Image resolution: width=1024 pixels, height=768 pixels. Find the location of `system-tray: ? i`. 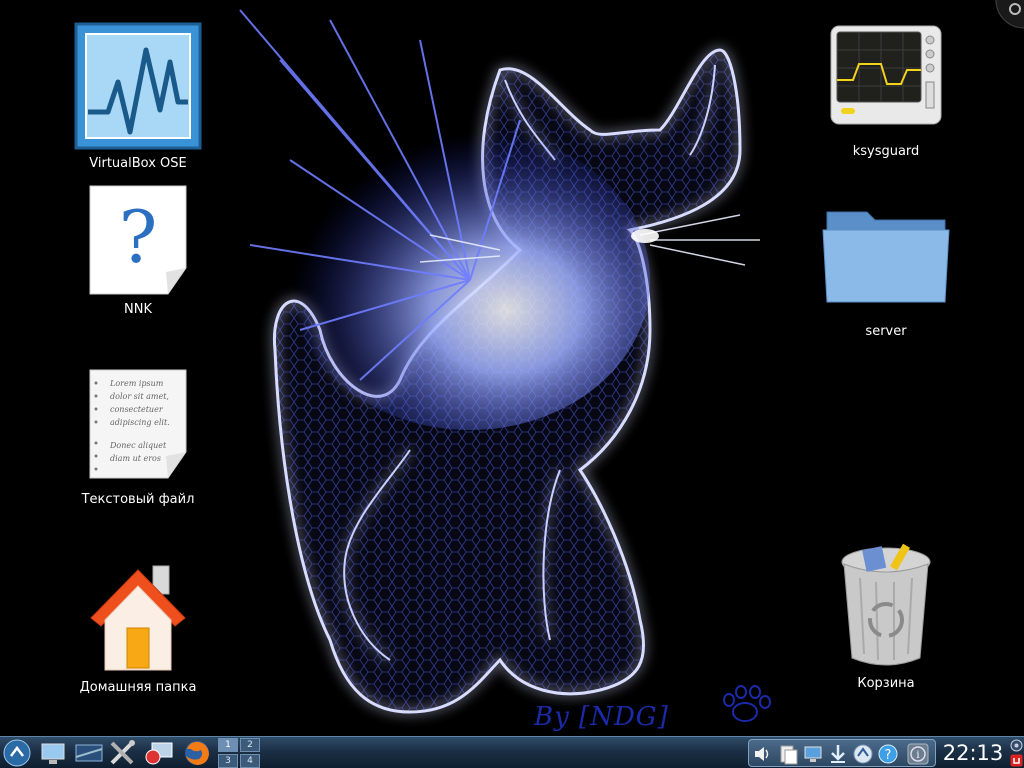

system-tray: ? i is located at coordinates (842, 753).